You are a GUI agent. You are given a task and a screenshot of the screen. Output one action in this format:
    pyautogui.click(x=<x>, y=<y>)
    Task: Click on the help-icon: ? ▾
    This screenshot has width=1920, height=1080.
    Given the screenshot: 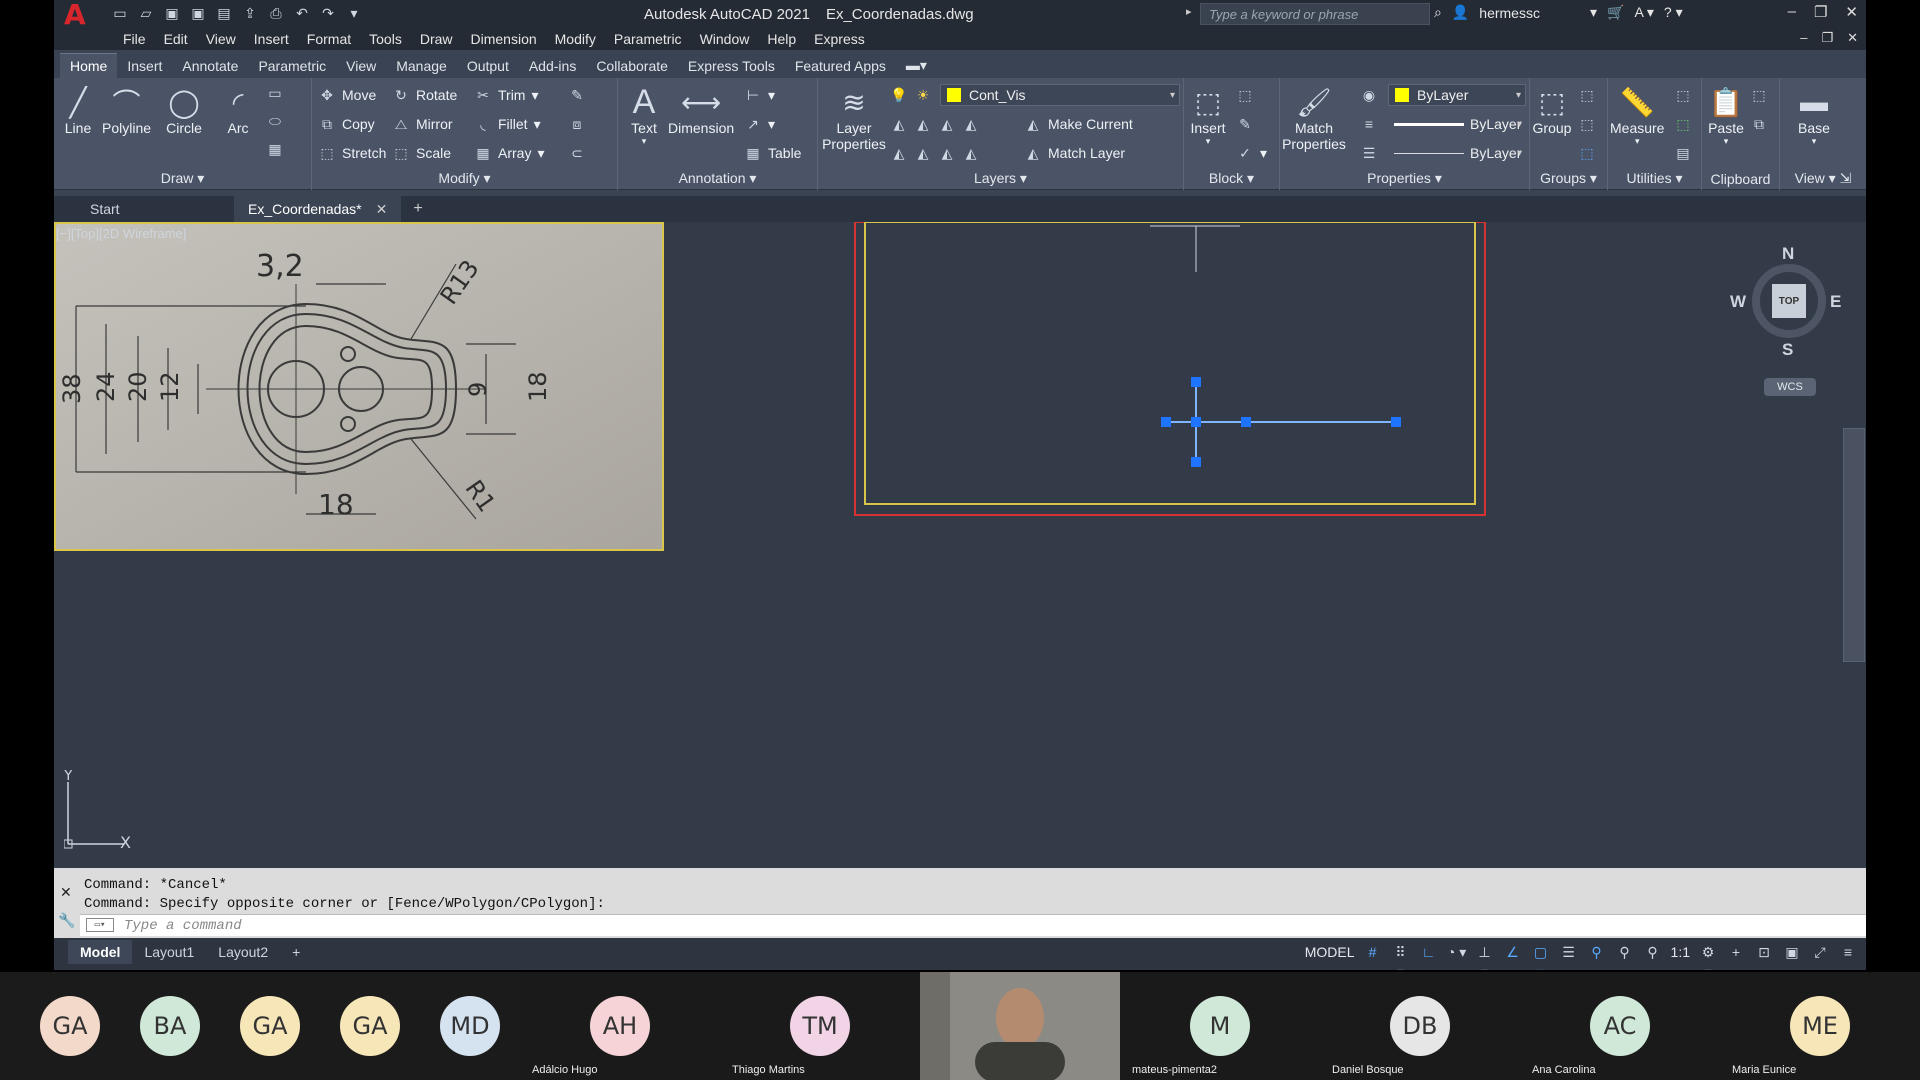 What is the action you would take?
    pyautogui.click(x=1673, y=12)
    